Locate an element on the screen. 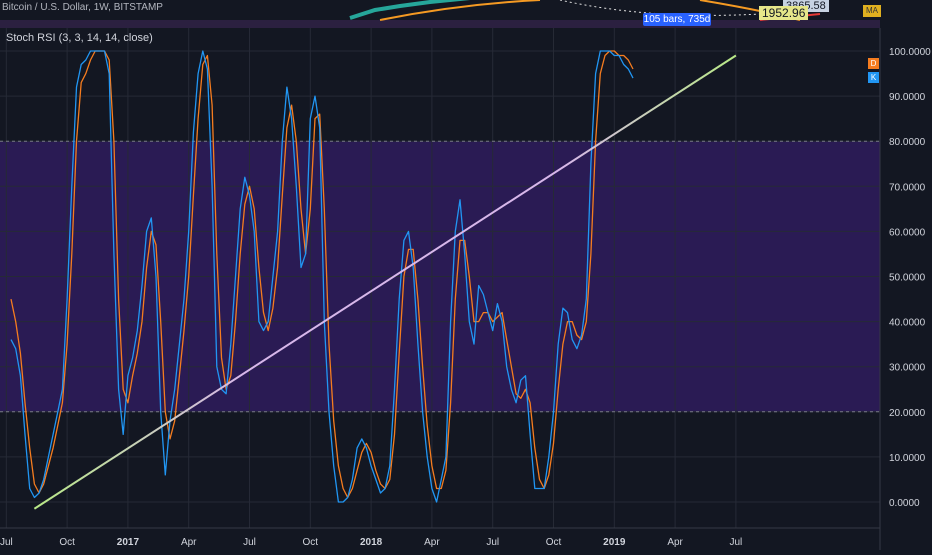 This screenshot has height=555, width=932. y-tick-label: 20.0000 is located at coordinates (907, 413).